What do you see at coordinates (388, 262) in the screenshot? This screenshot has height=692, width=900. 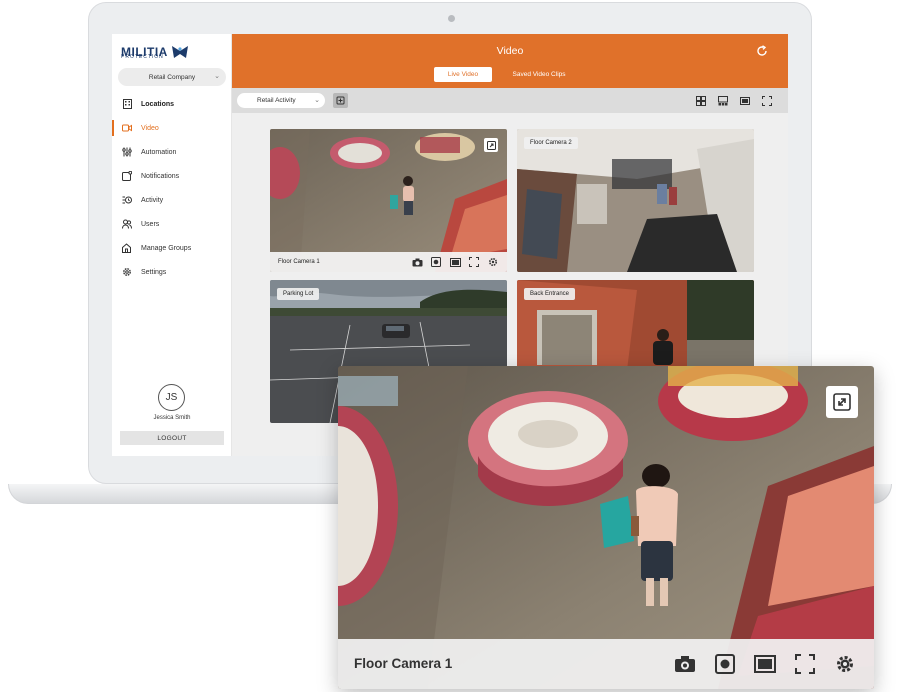 I see `tile-control-bar: Floor Camera 1` at bounding box center [388, 262].